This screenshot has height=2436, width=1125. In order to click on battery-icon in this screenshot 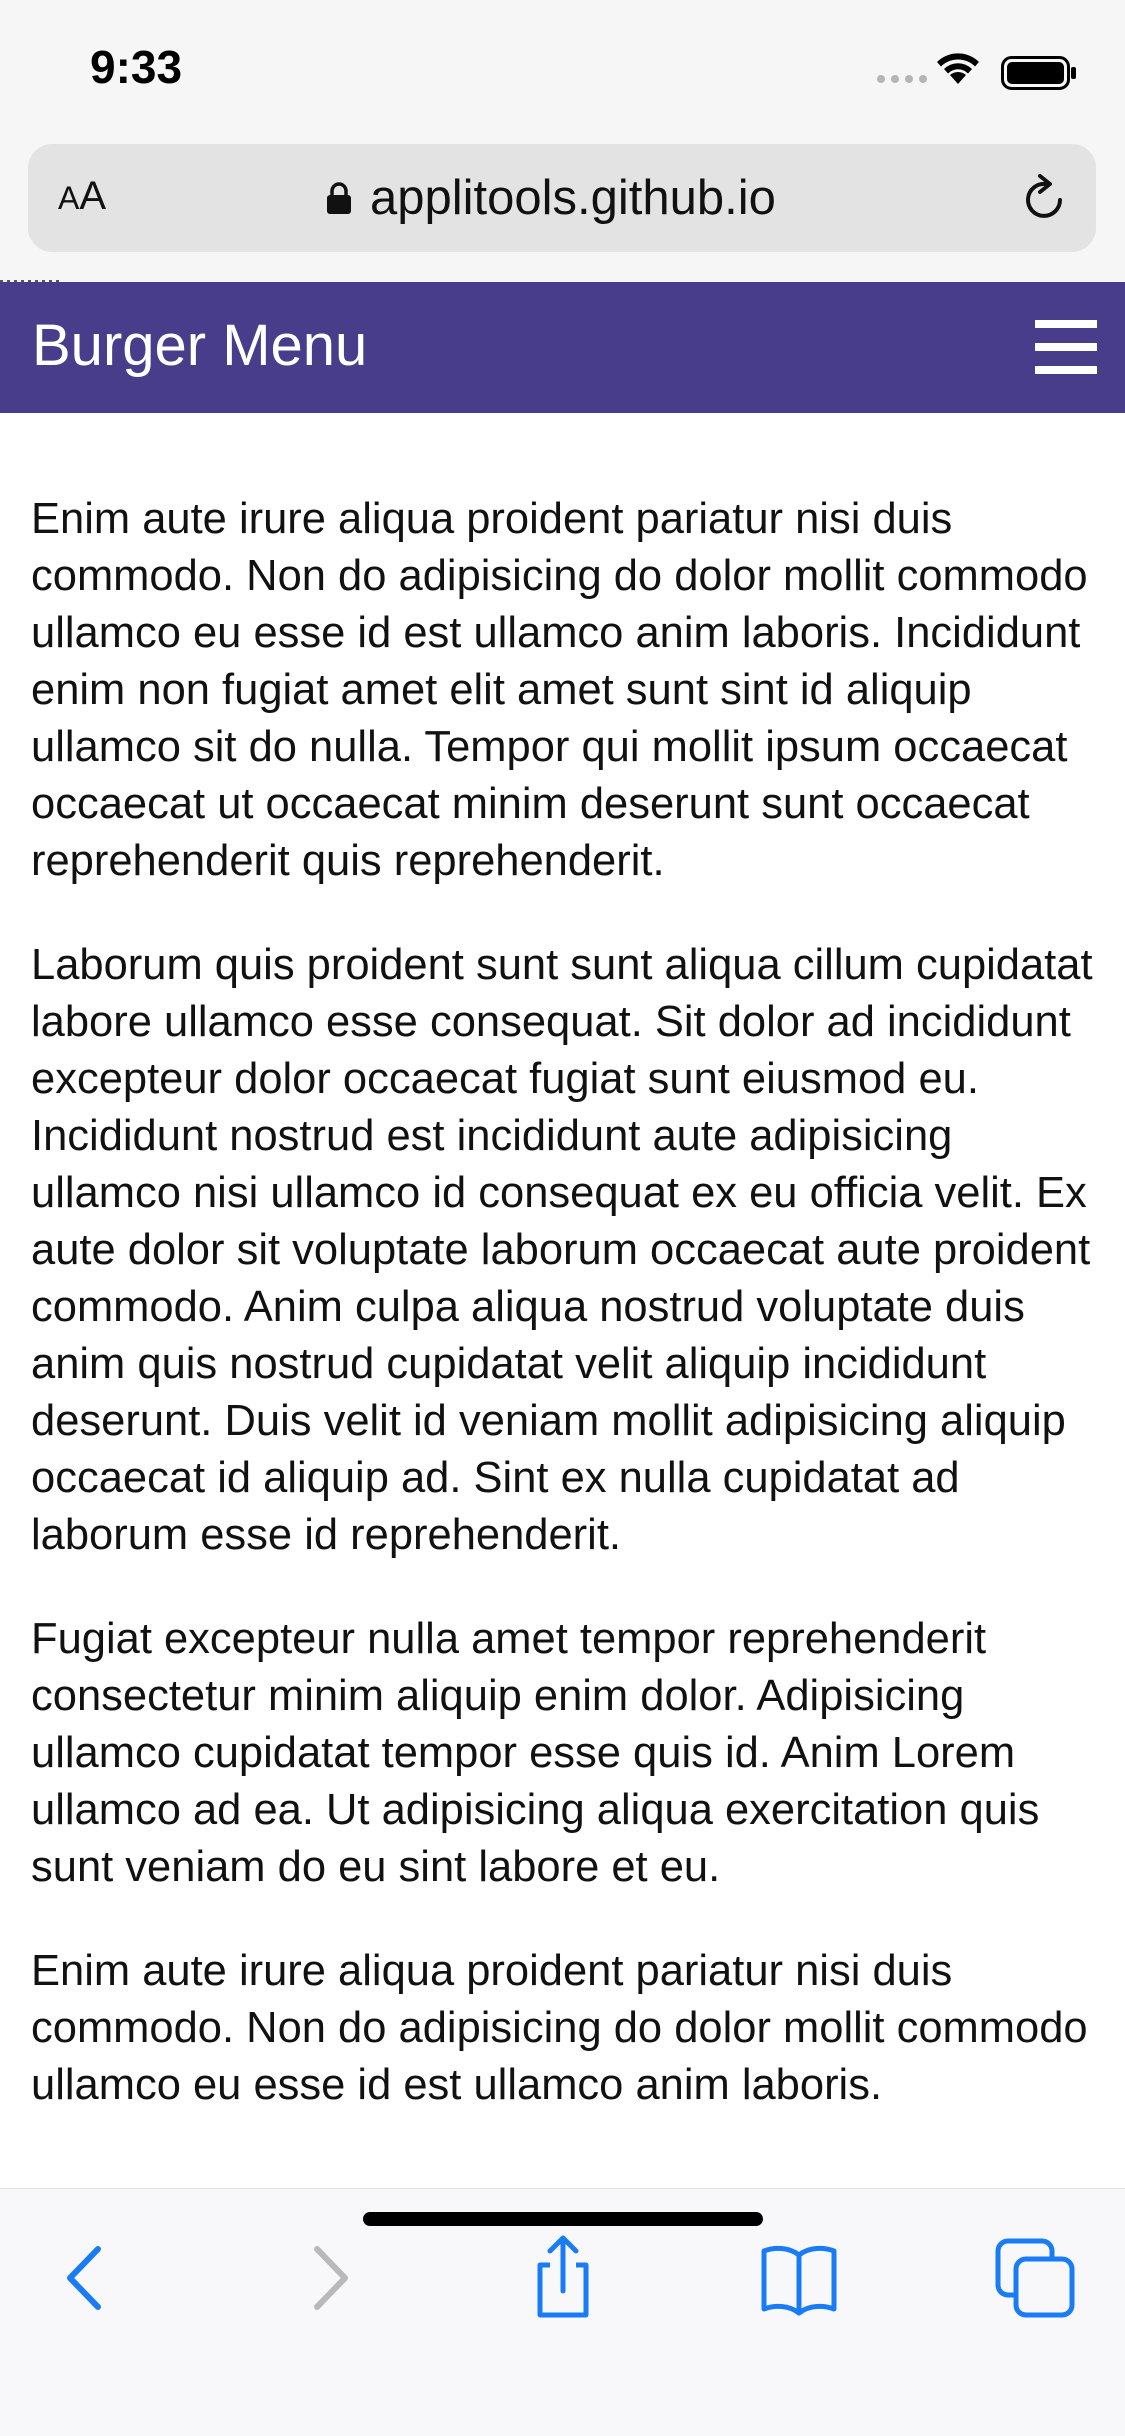, I will do `click(1038, 73)`.